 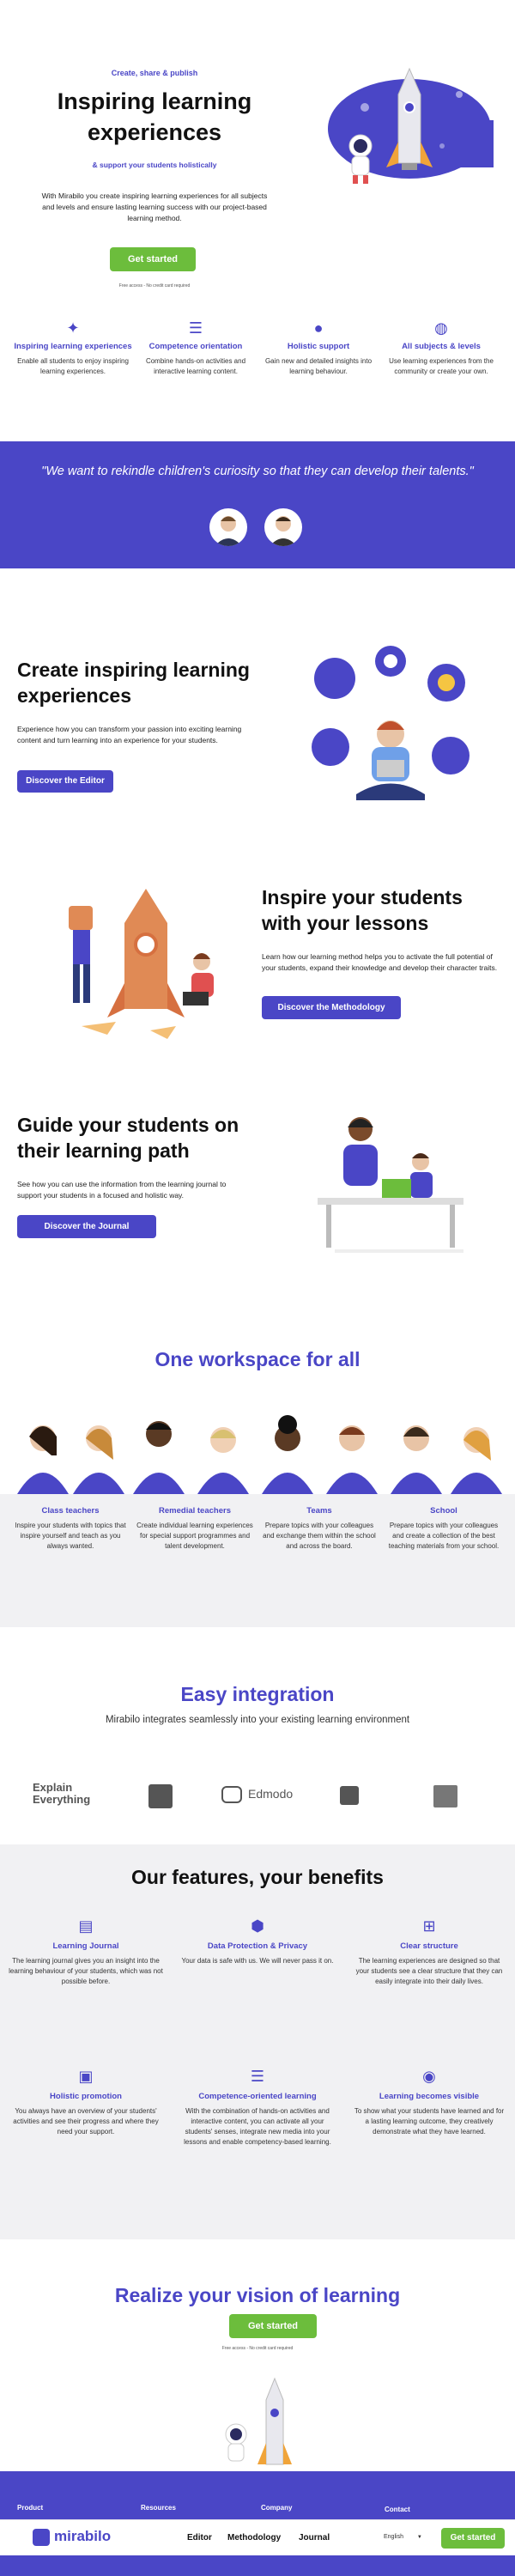 What do you see at coordinates (254, 2538) in the screenshot?
I see `nav-methodology-link: Methodology` at bounding box center [254, 2538].